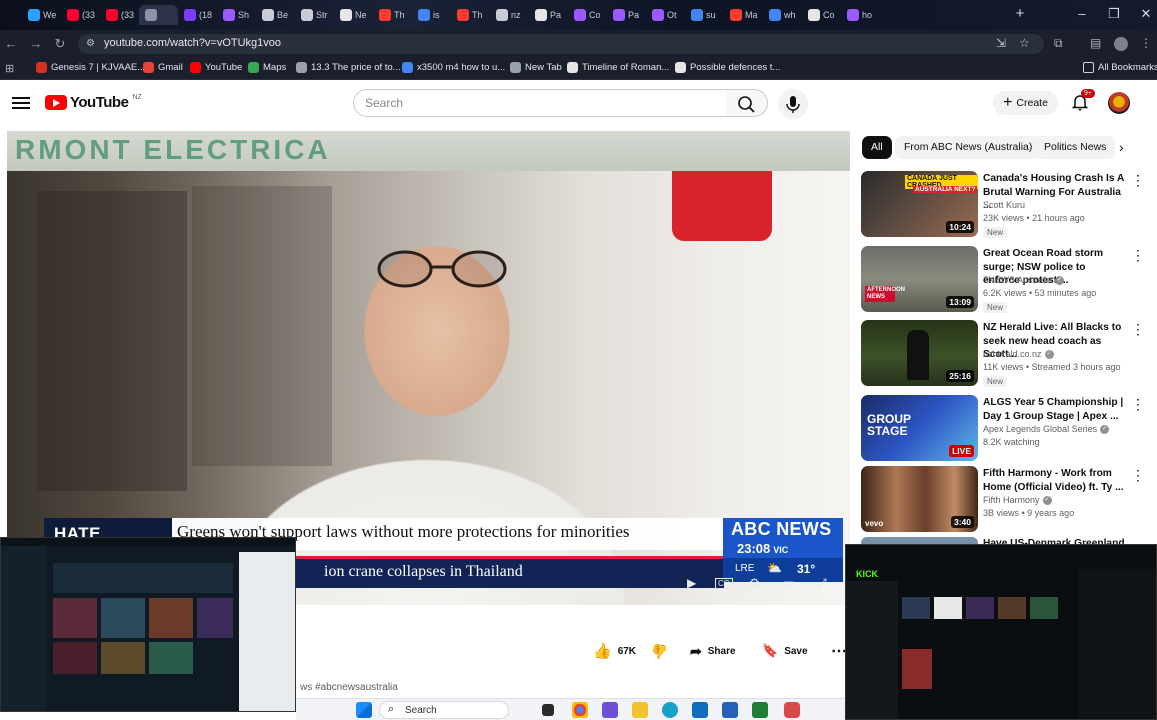 This screenshot has height=720, width=1157. Describe the element at coordinates (41, 15) in the screenshot. I see `browser-tab: We` at that location.